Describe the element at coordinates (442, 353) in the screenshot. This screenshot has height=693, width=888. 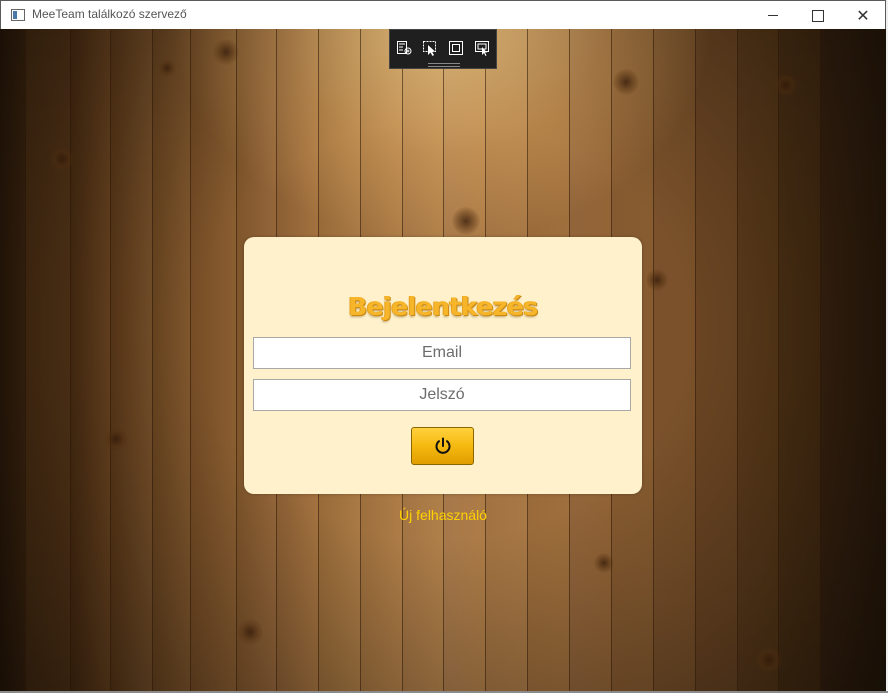
I see `email-input` at that location.